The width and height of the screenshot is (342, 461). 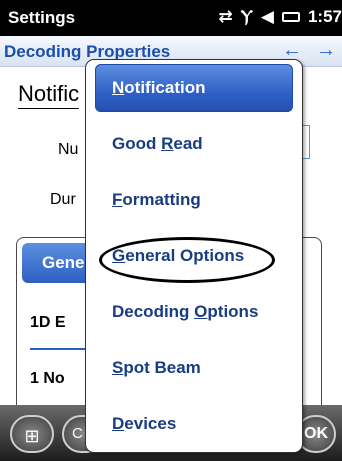 I want to click on menu-item-formatting: Formatting, so click(x=194, y=200).